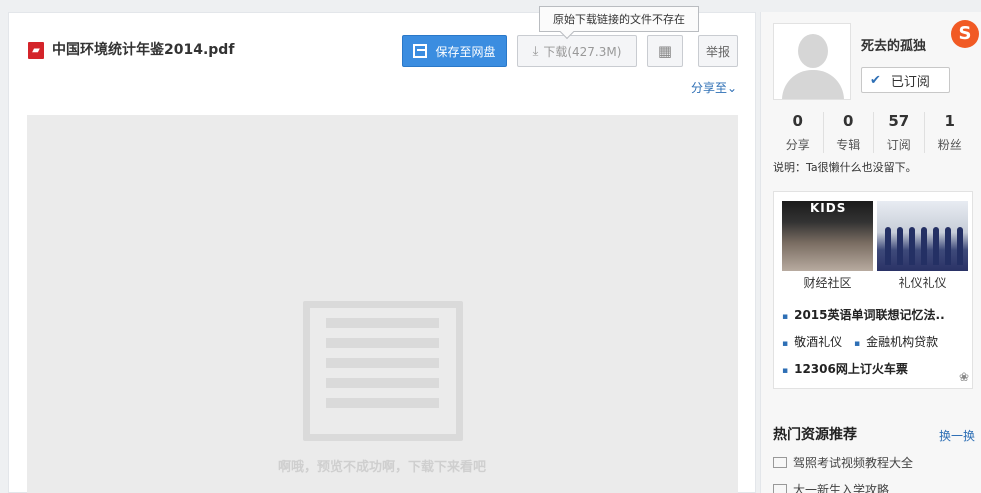 Image resolution: width=981 pixels, height=493 pixels. What do you see at coordinates (893, 44) in the screenshot?
I see `username: 死去的孤独` at bounding box center [893, 44].